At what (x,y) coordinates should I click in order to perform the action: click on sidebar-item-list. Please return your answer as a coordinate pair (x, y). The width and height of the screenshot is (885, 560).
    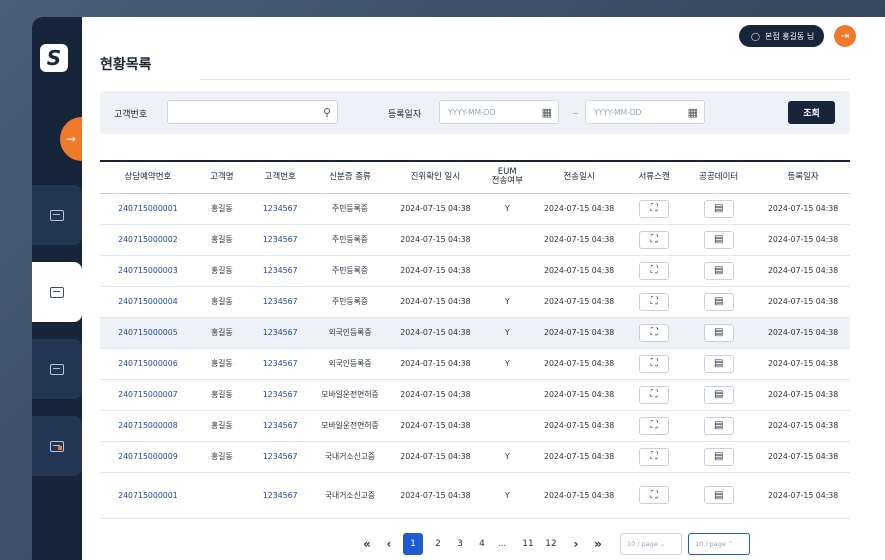
    Looking at the image, I should click on (57, 292).